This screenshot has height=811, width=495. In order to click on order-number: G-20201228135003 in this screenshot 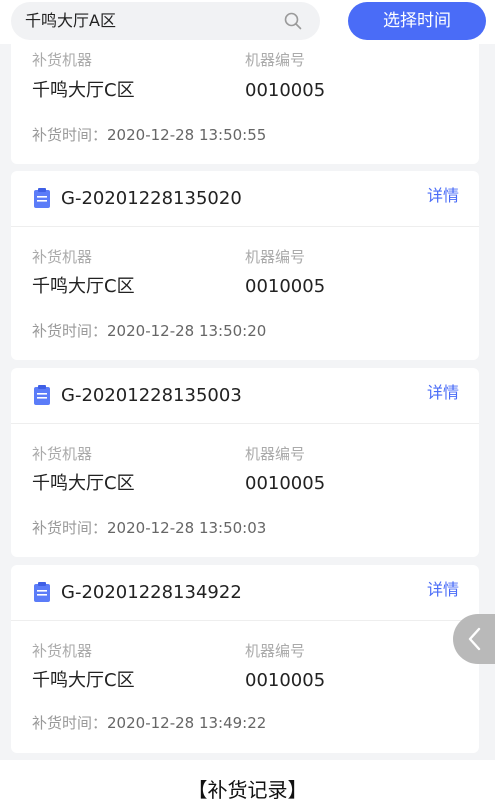, I will do `click(151, 395)`.